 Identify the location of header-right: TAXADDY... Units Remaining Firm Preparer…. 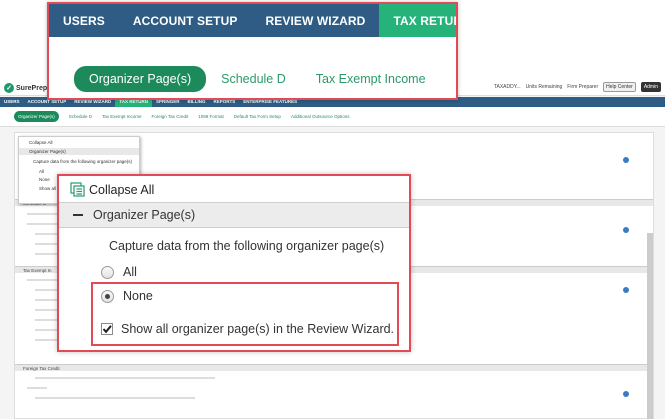
(577, 87).